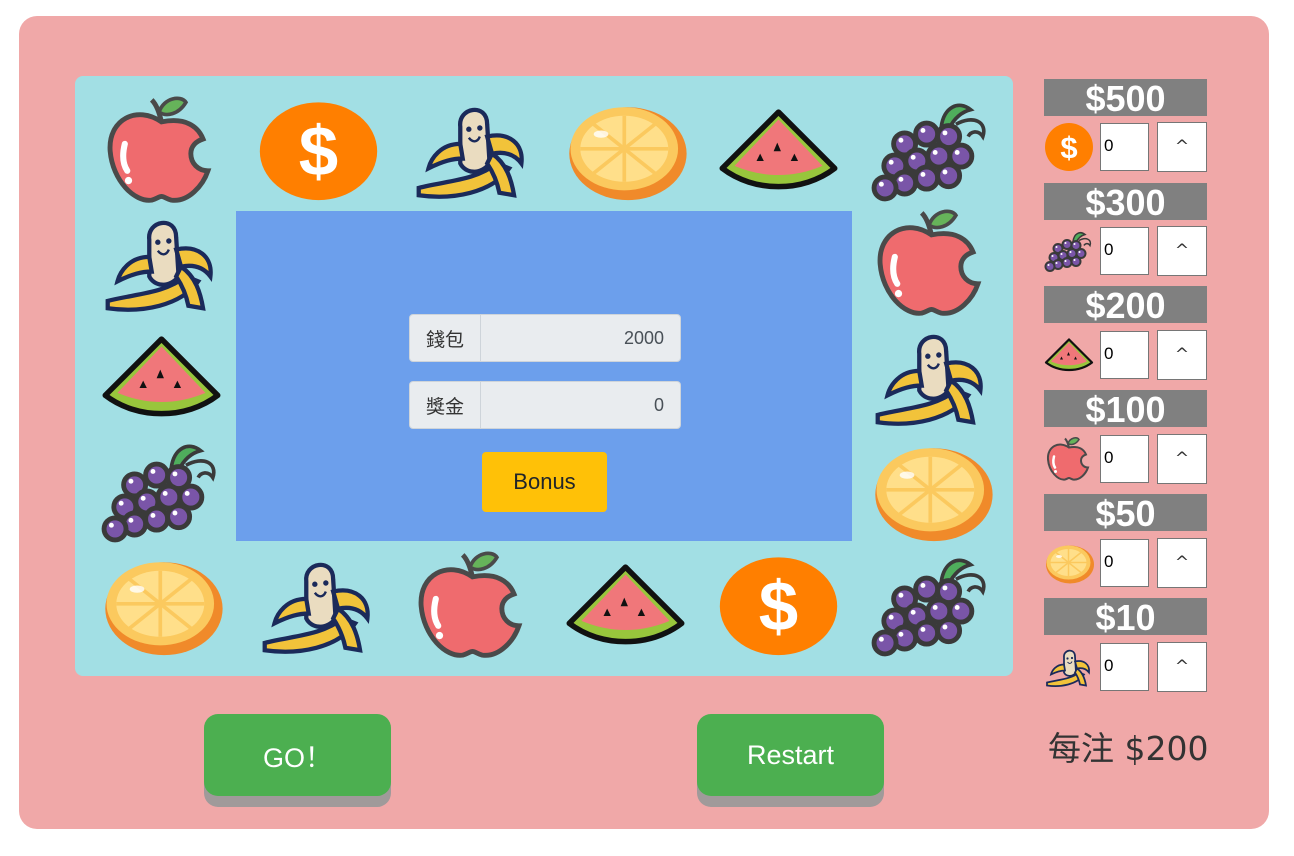 Image resolution: width=1294 pixels, height=856 pixels. Describe the element at coordinates (790, 755) in the screenshot. I see `restart-button: Restart` at that location.